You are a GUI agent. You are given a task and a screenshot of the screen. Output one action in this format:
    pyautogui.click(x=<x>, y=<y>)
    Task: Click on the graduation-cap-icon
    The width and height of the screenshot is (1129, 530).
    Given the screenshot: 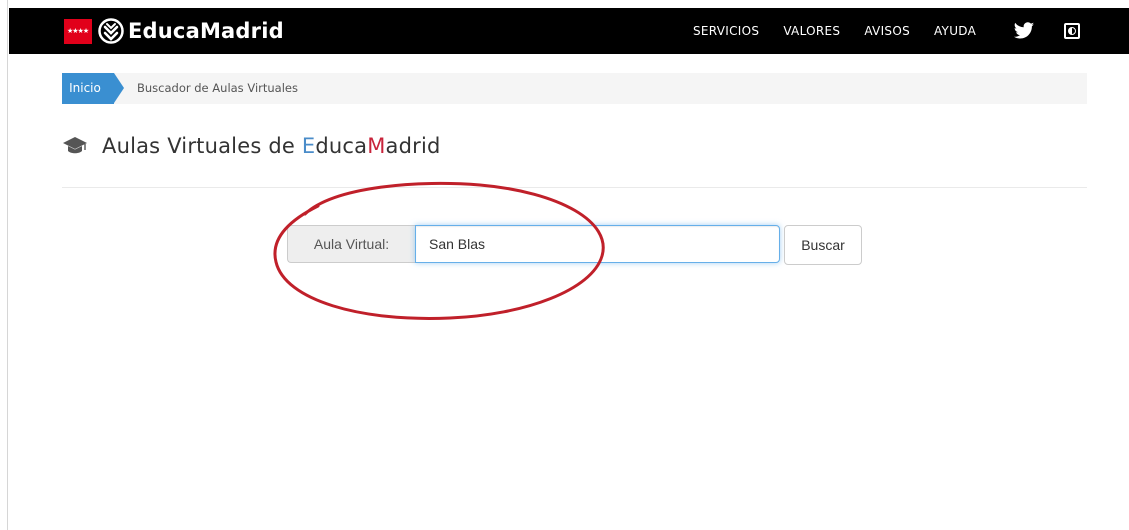 What is the action you would take?
    pyautogui.click(x=75, y=145)
    